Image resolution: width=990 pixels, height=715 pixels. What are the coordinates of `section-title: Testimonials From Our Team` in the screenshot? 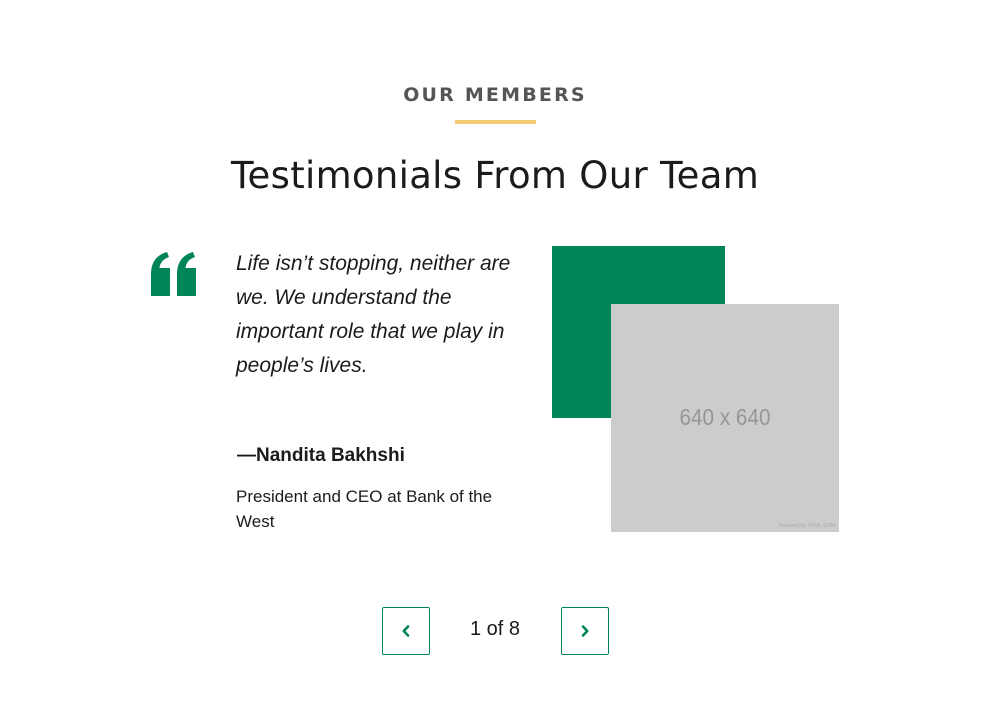 It's located at (495, 175).